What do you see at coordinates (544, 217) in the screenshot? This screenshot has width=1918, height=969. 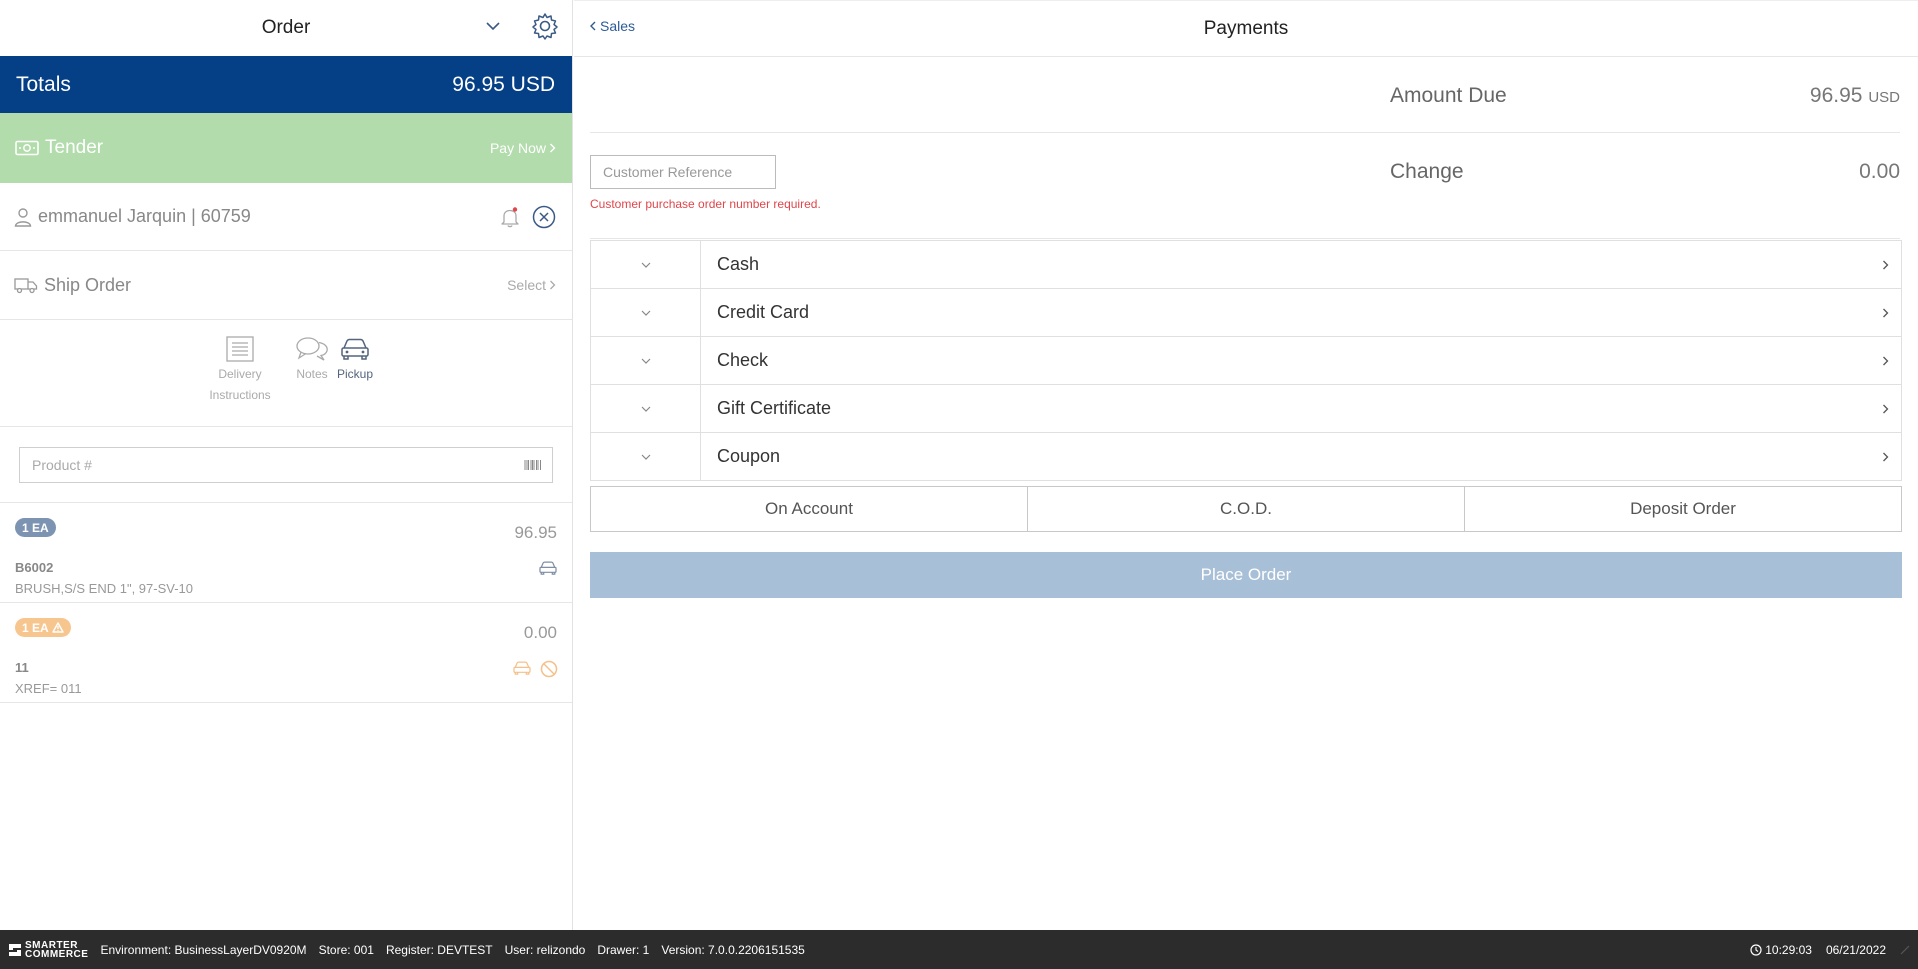 I see `remove-customer-icon` at bounding box center [544, 217].